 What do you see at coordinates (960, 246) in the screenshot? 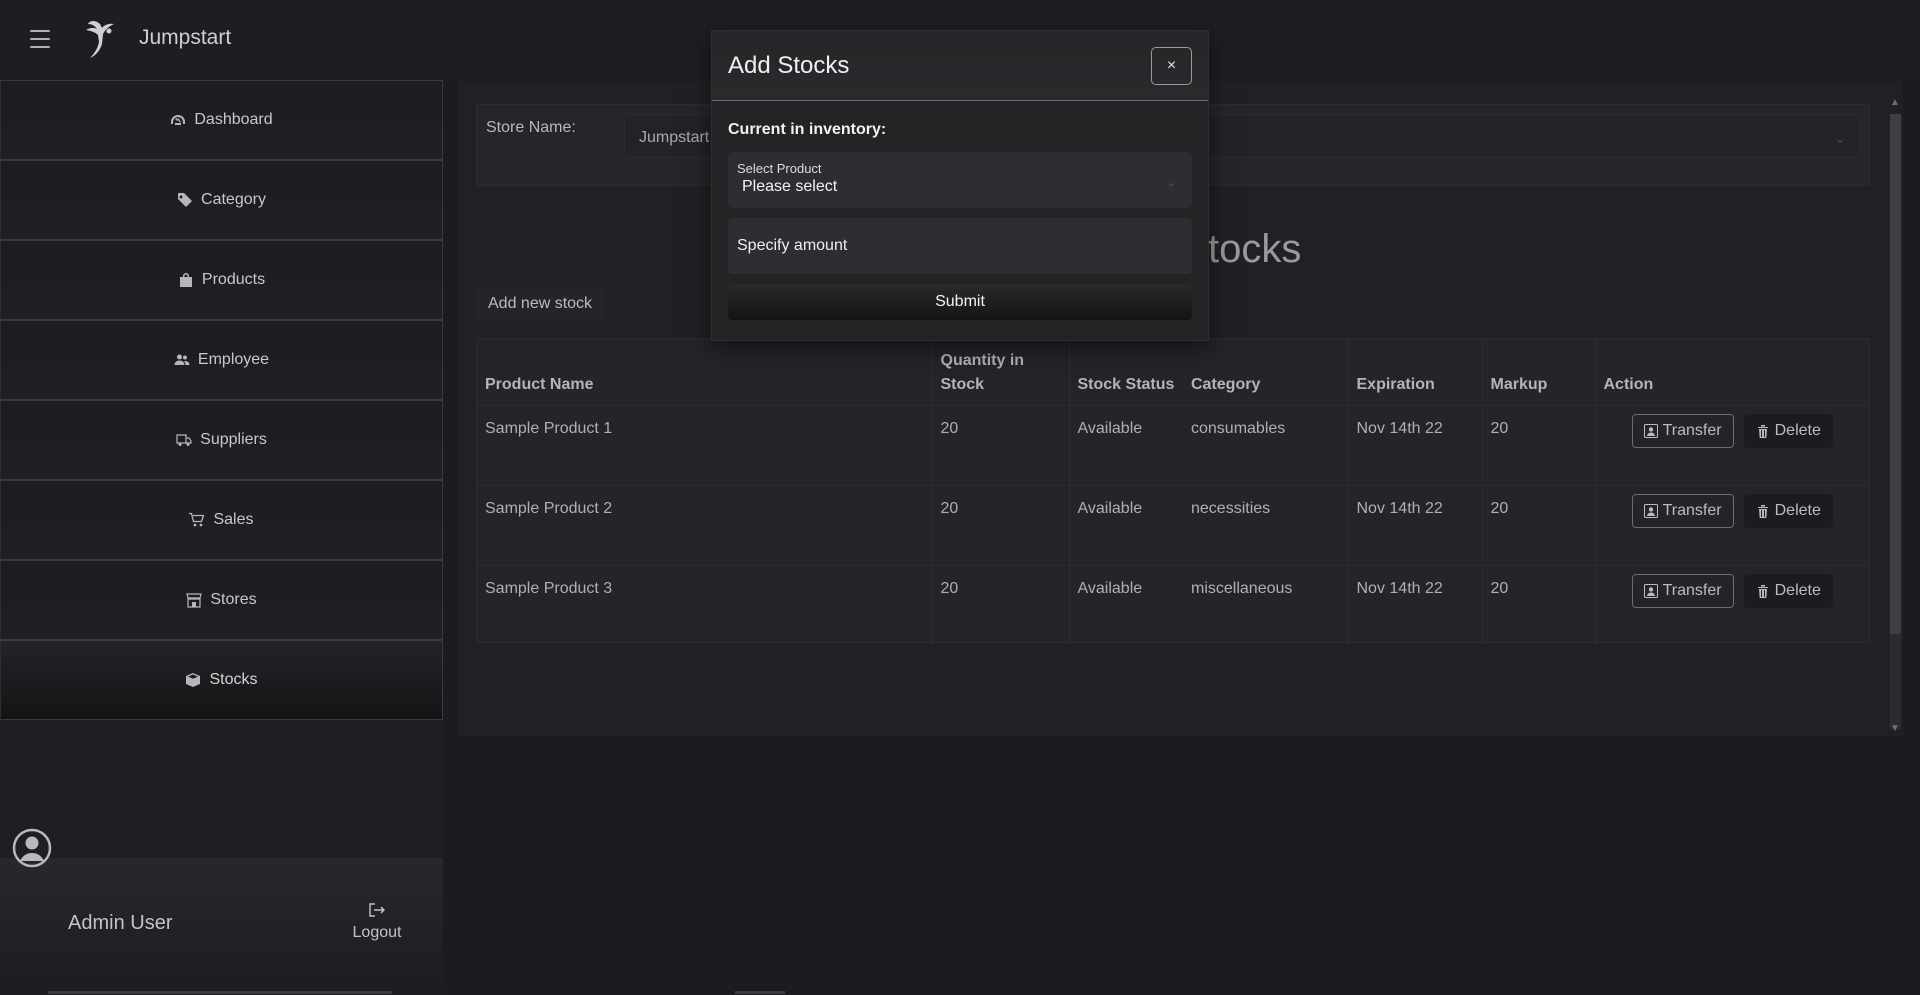
I see `amount-input: Specify amount` at bounding box center [960, 246].